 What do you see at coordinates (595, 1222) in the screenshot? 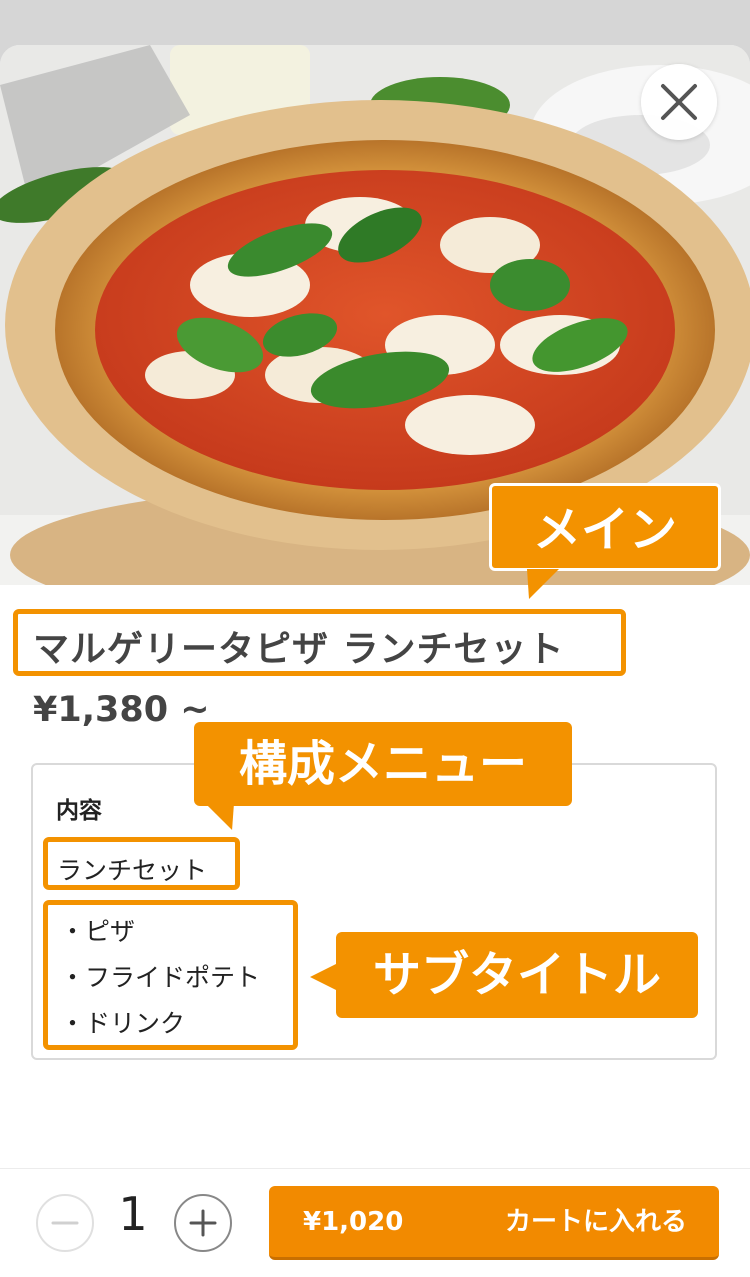
I see `cart-button-label: カートに入れる` at bounding box center [595, 1222].